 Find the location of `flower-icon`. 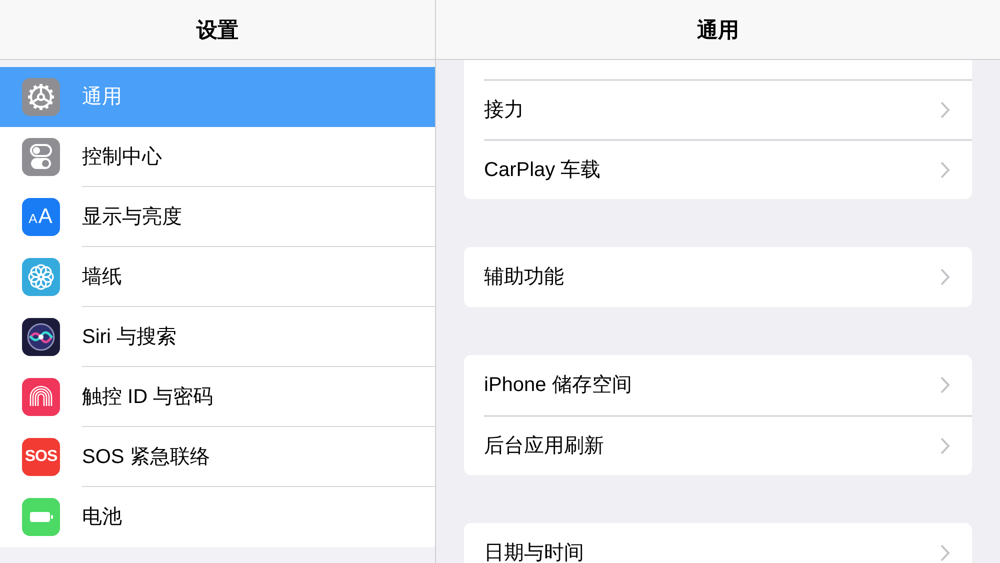

flower-icon is located at coordinates (41, 277).